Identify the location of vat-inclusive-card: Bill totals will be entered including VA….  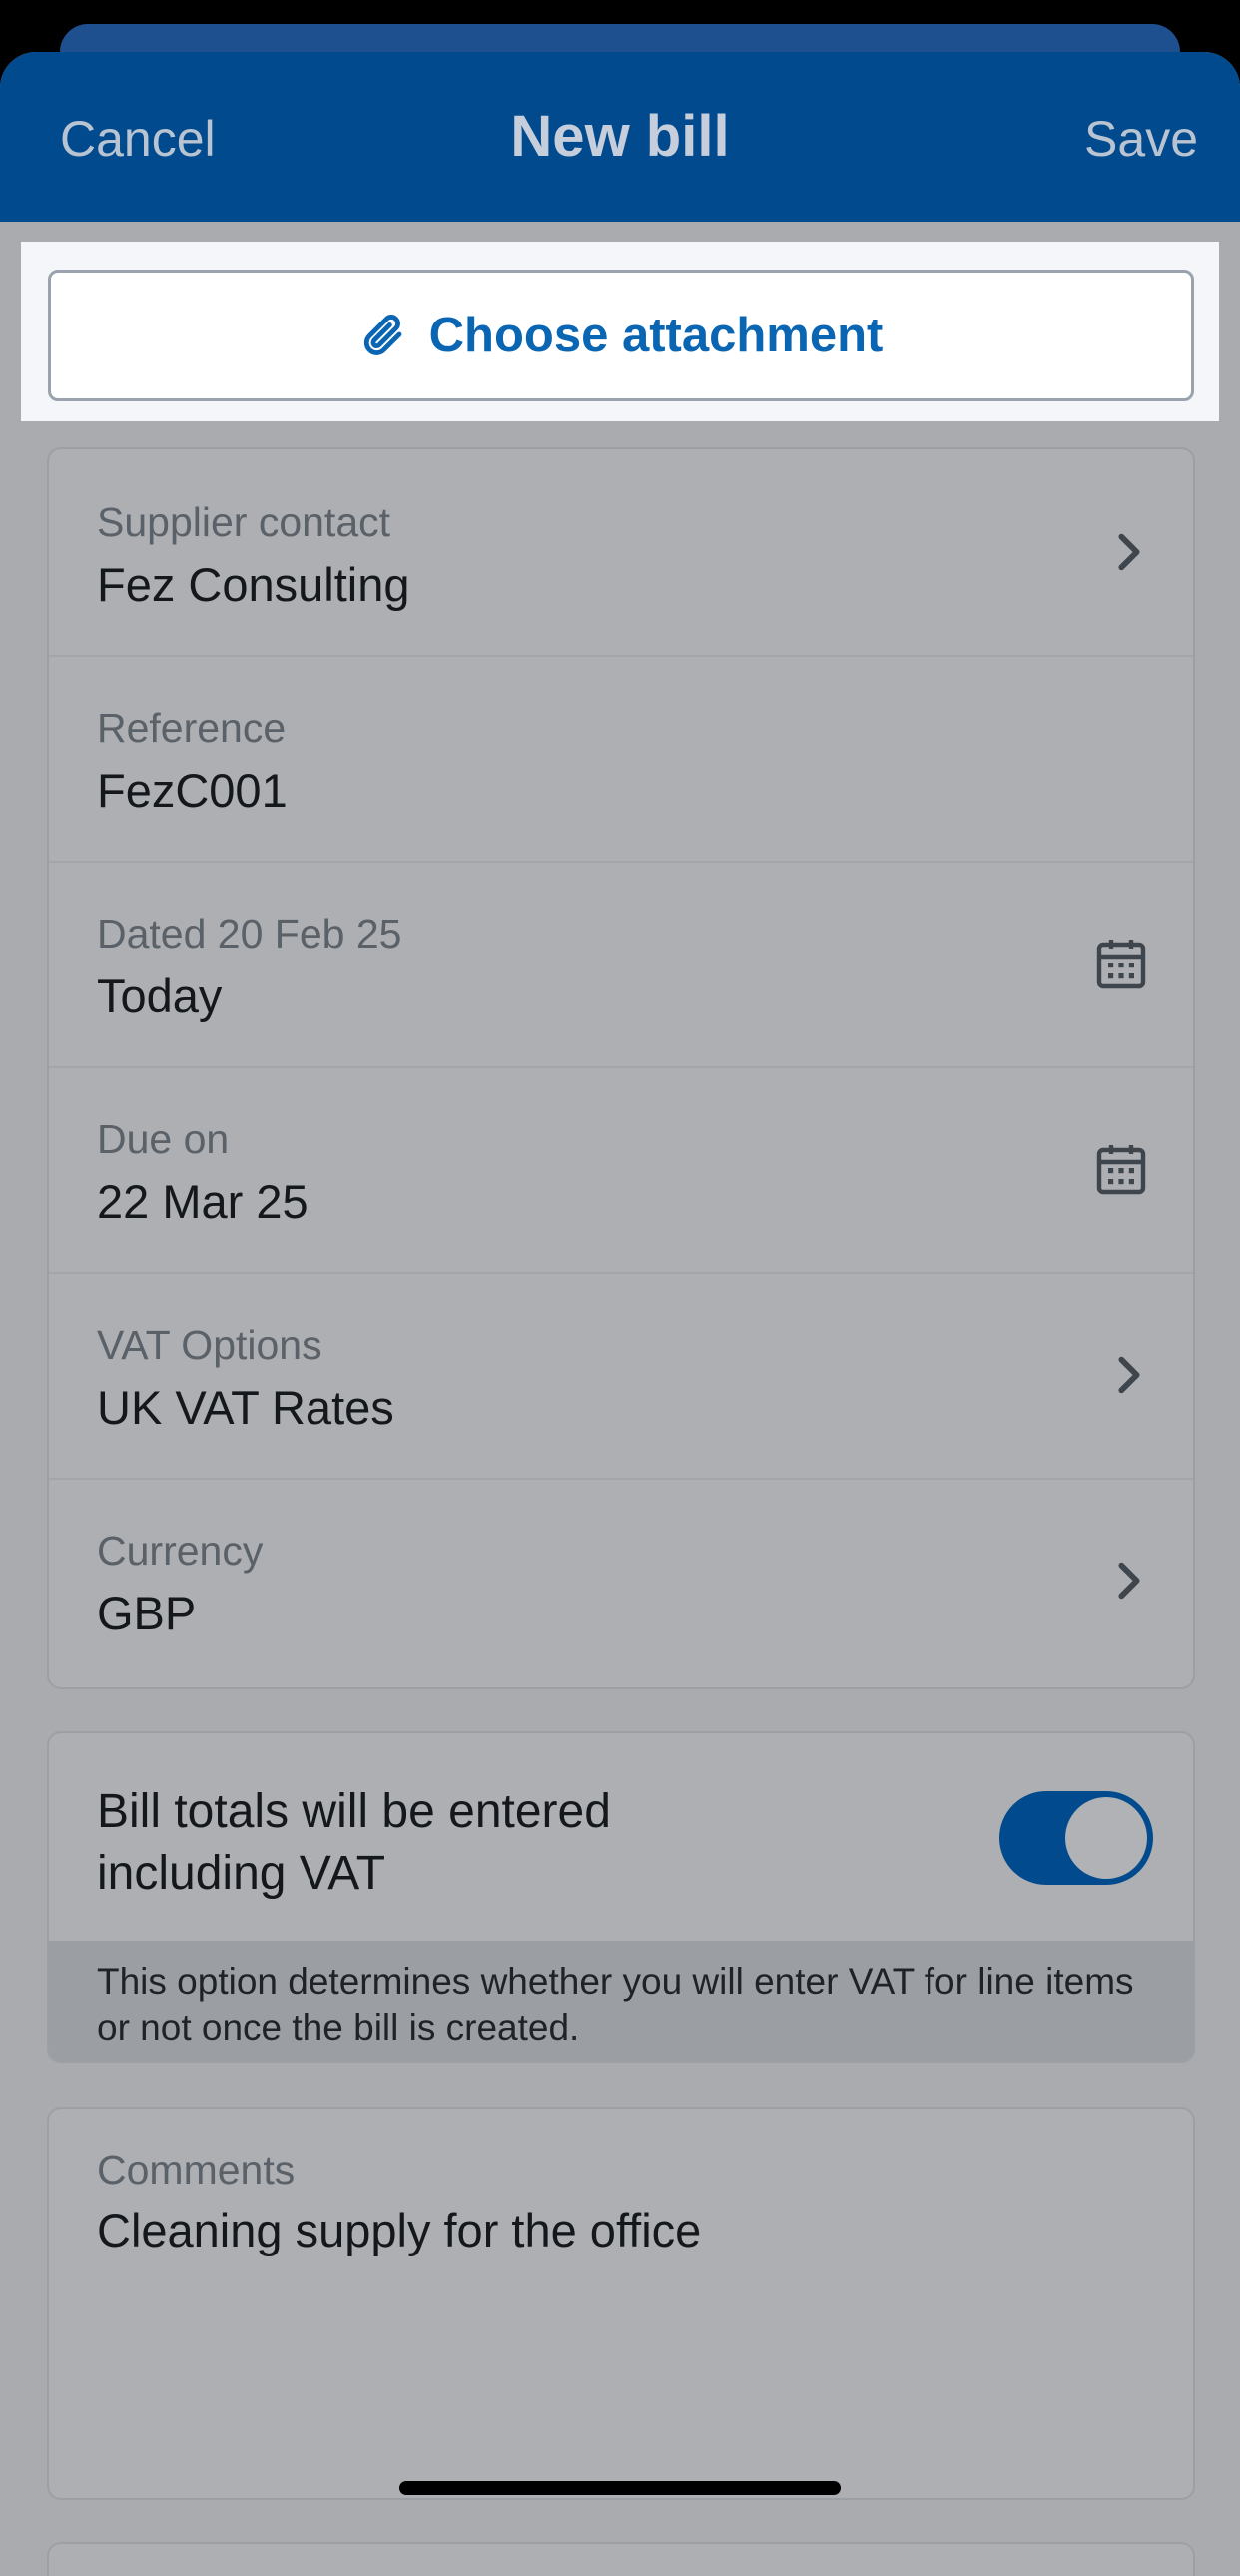
(621, 1897).